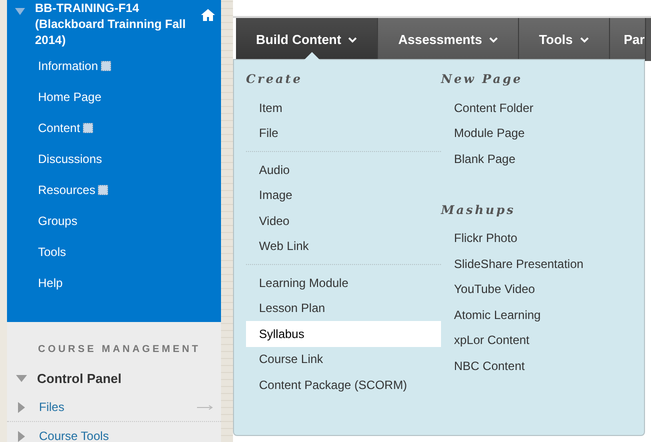  What do you see at coordinates (343, 107) in the screenshot?
I see `menu-item: Item` at bounding box center [343, 107].